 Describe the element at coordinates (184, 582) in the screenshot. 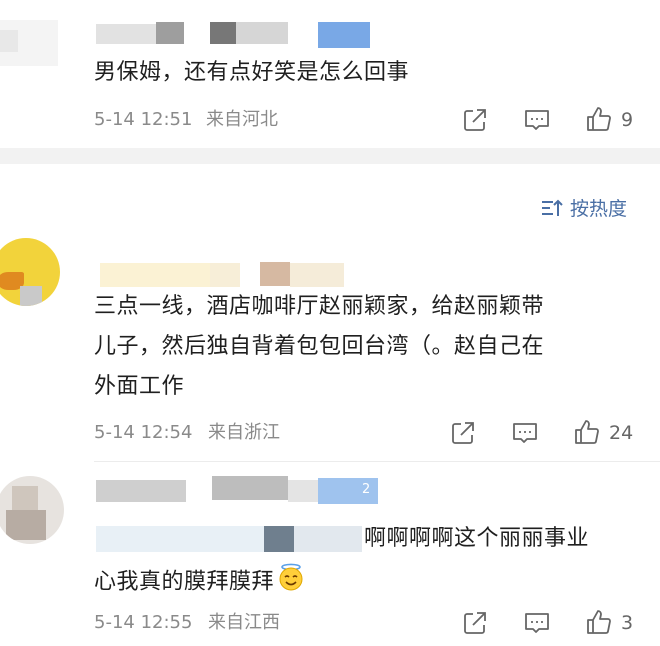

I see `comment-text-segment: 心我真的膜拜膜拜` at that location.